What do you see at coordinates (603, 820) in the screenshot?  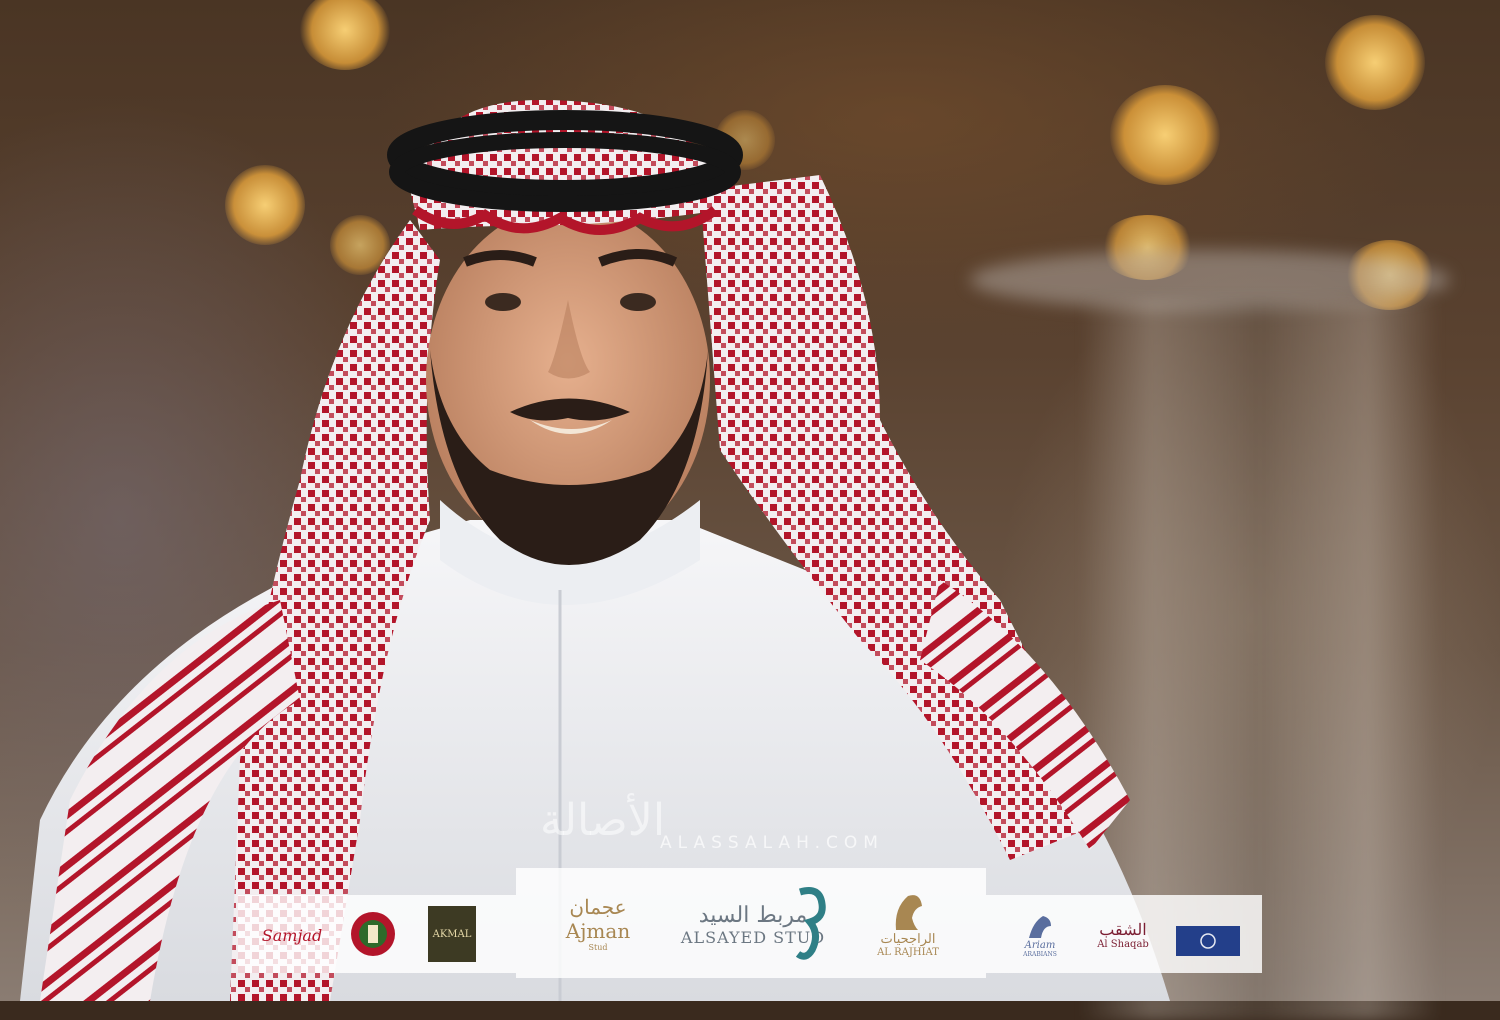 I see `watermark-arabic: الأصالة` at bounding box center [603, 820].